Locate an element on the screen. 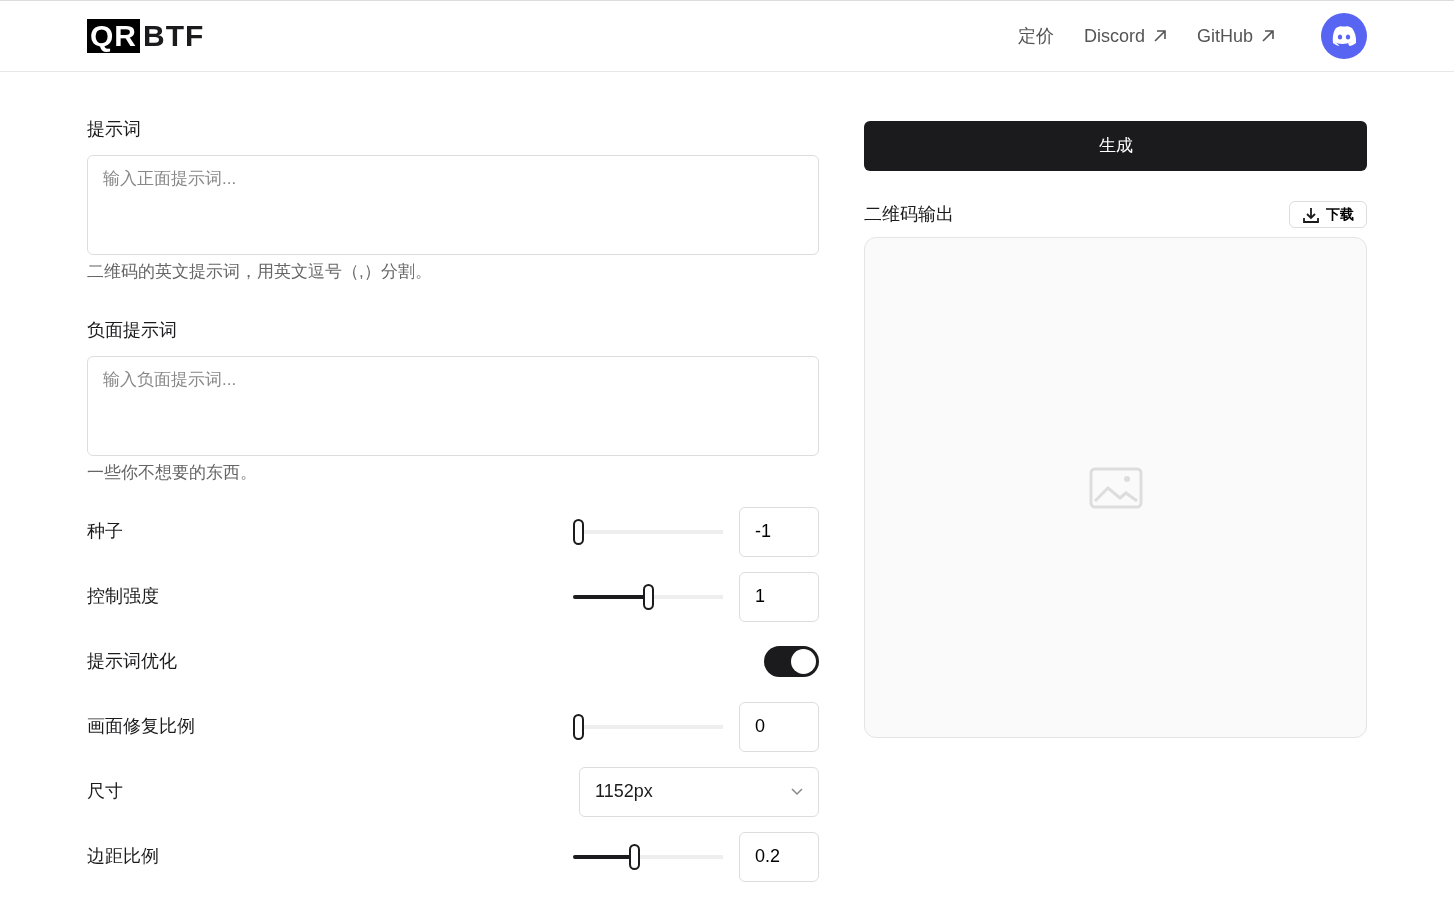 Image resolution: width=1454 pixels, height=912 pixels. number-input: 0.2 is located at coordinates (779, 856).